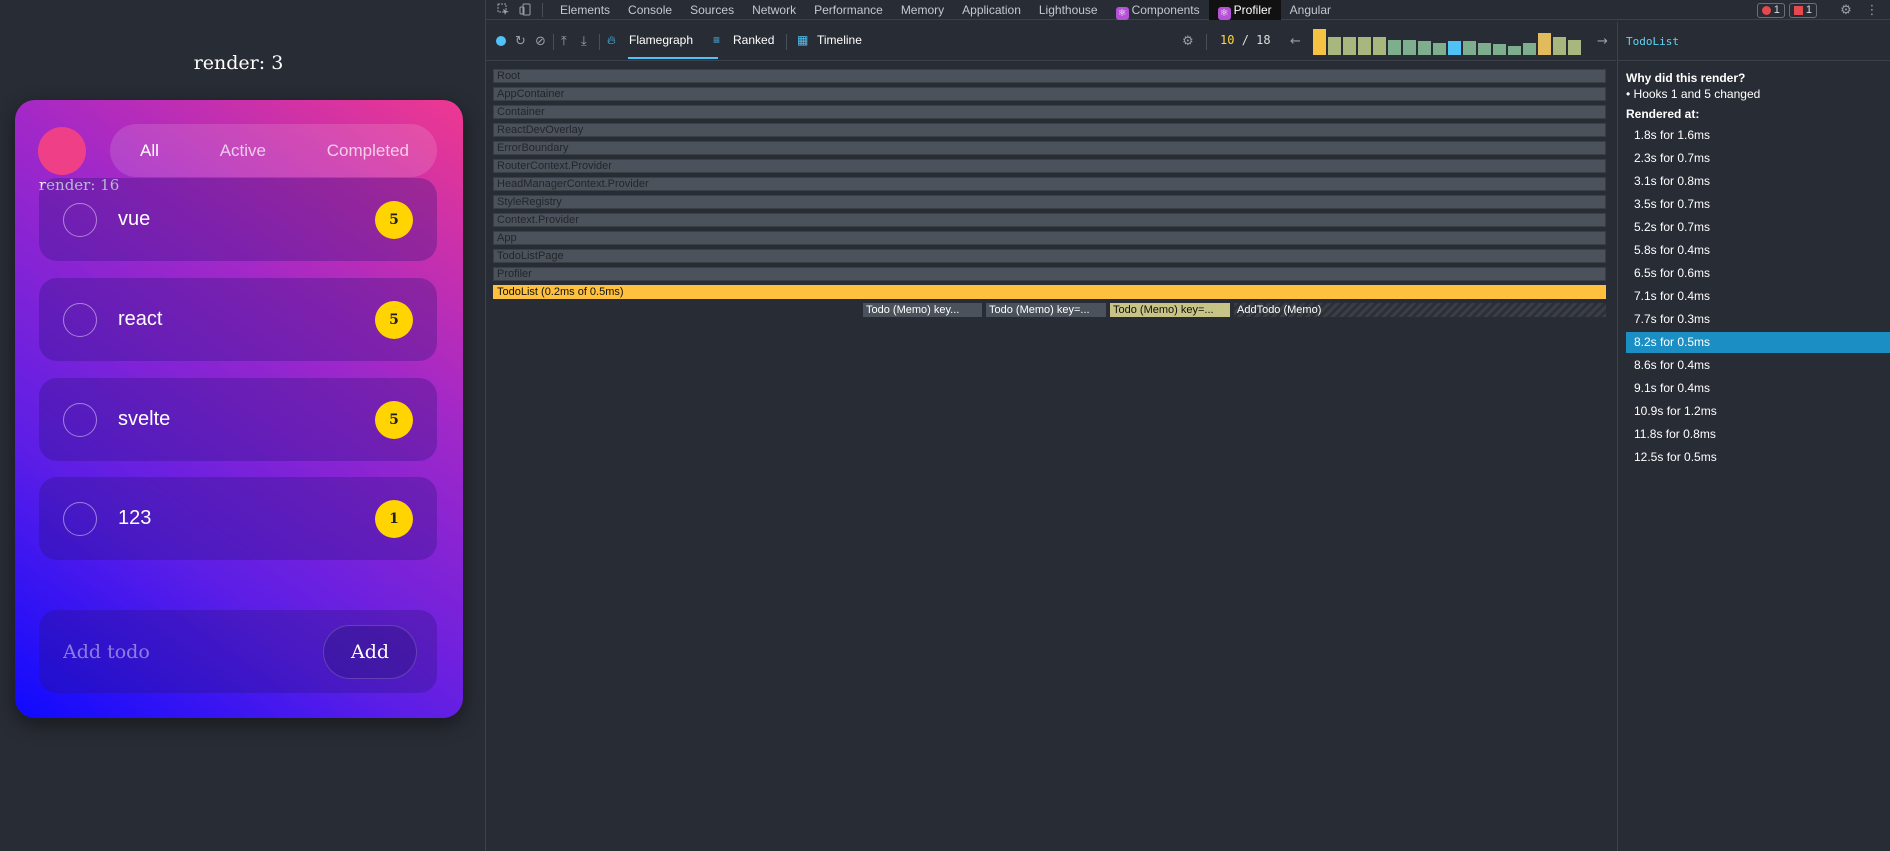 This screenshot has width=1890, height=851. I want to click on rendered-at-item: 1.8s for 1.6ms, so click(1758, 135).